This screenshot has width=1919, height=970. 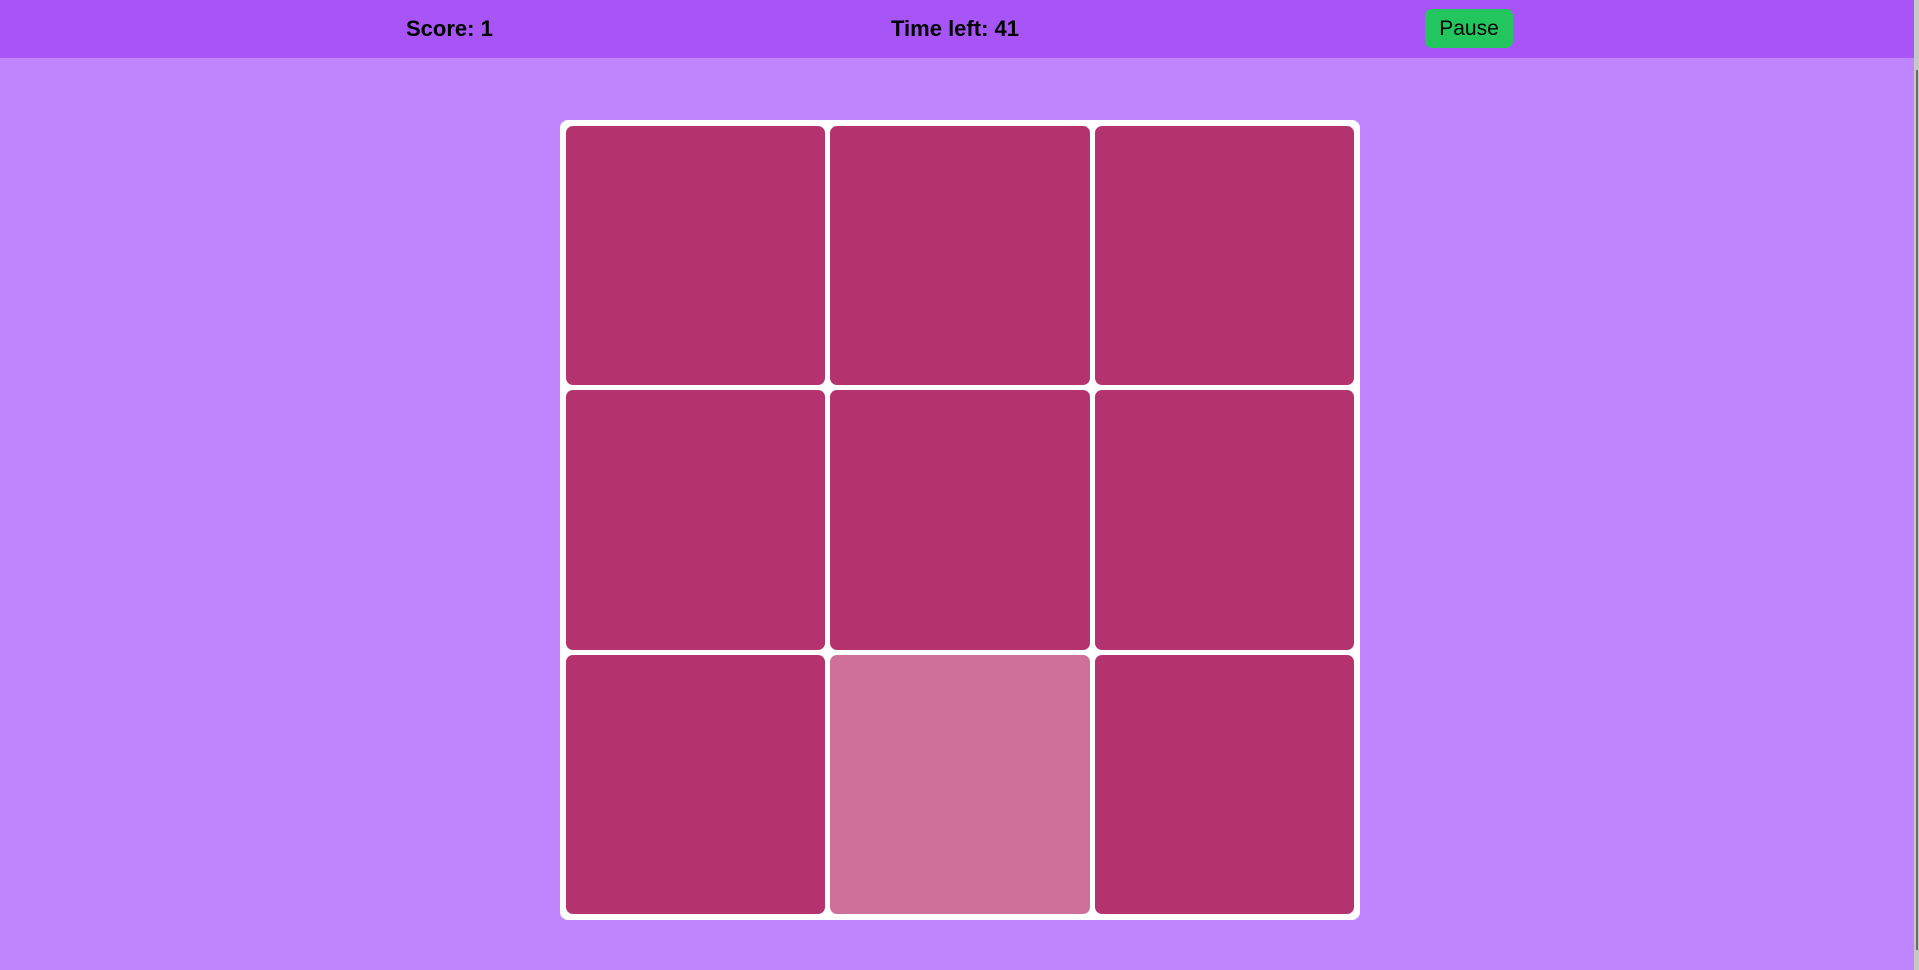 I want to click on score-display: Score: 1, so click(x=449, y=28).